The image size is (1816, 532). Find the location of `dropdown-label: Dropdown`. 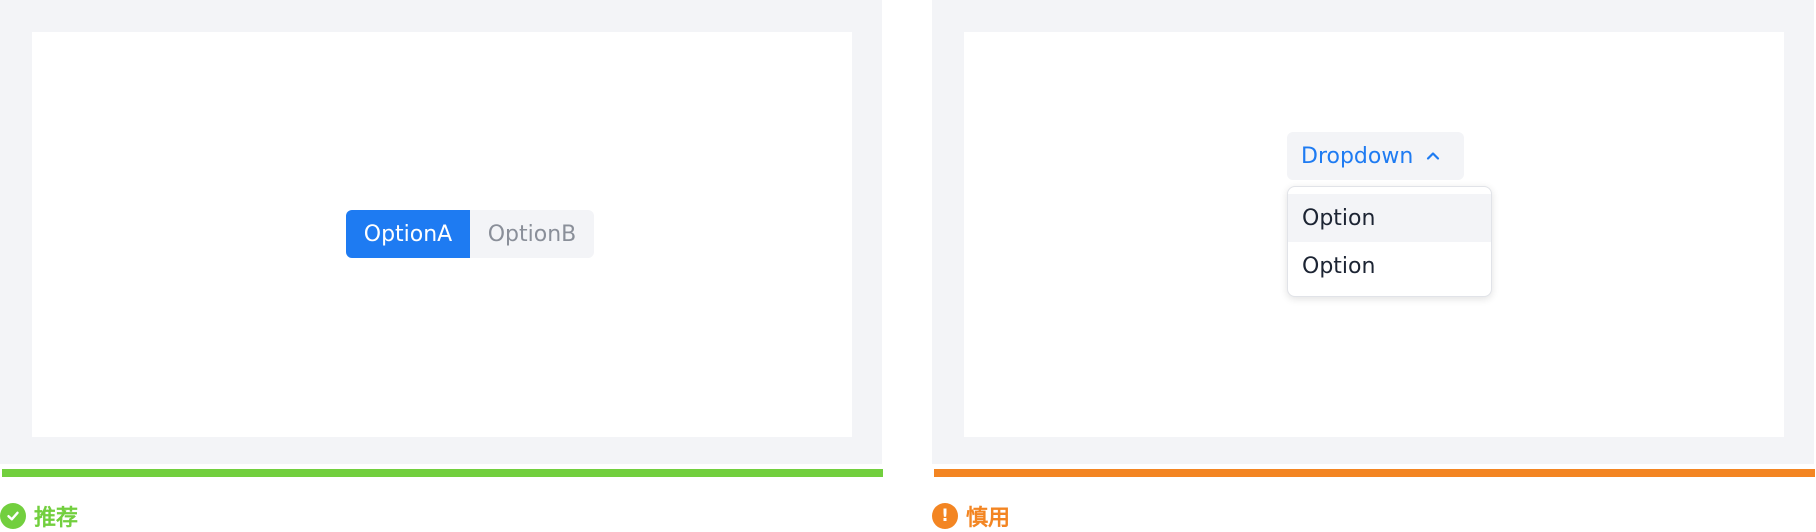

dropdown-label: Dropdown is located at coordinates (1357, 156).